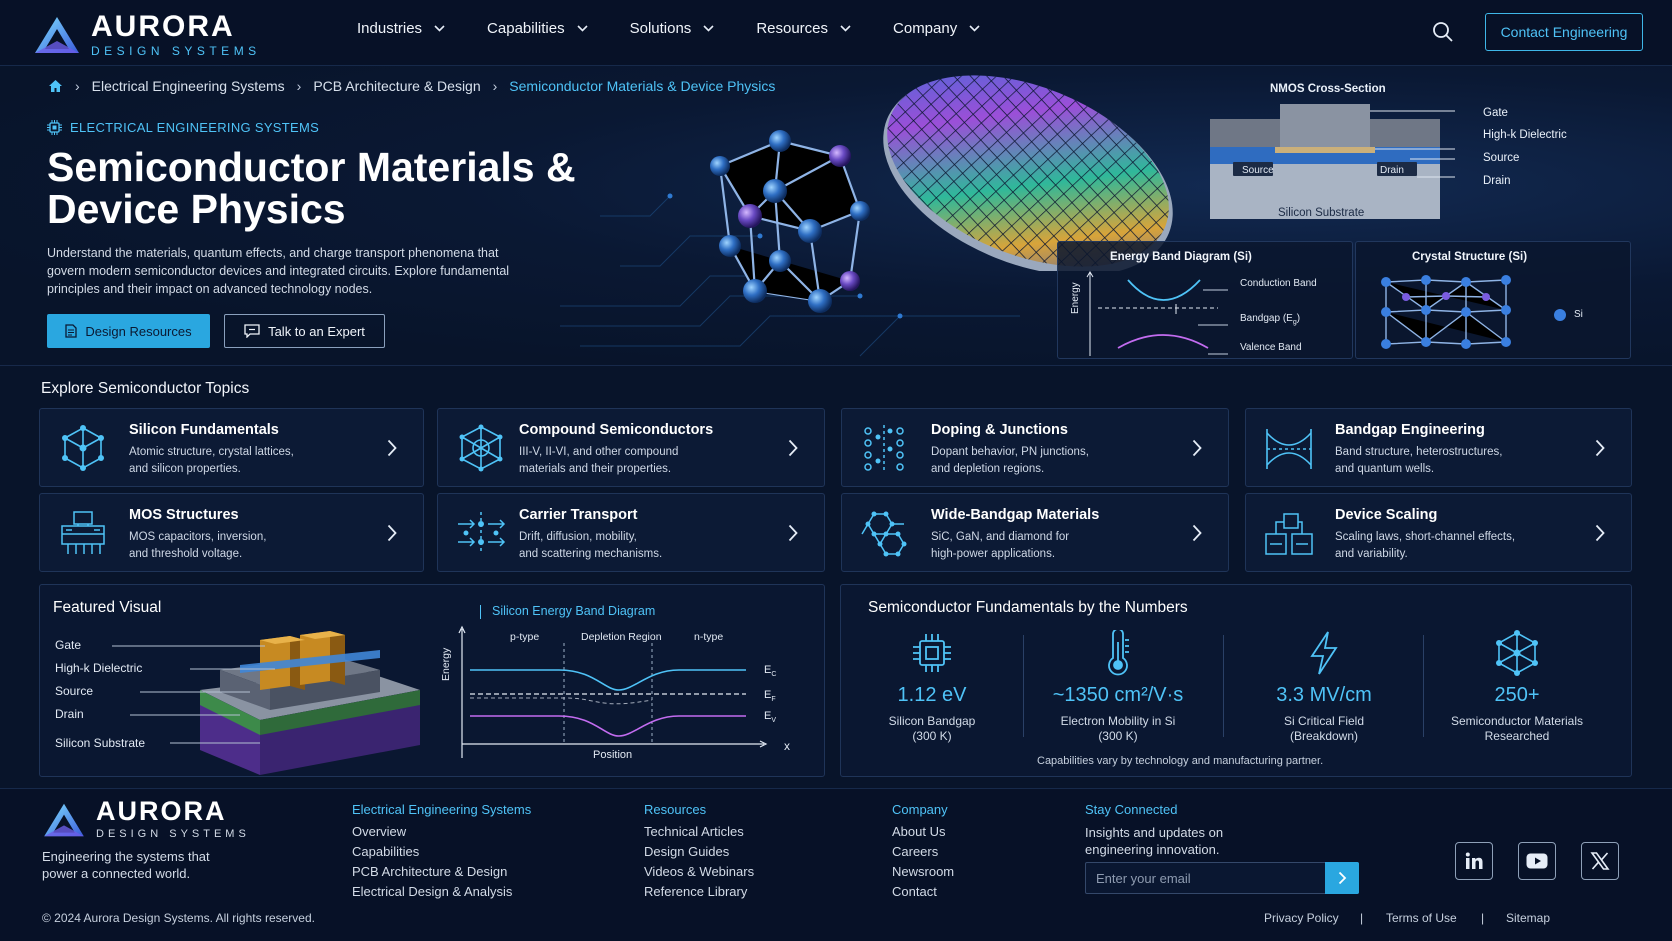 The height and width of the screenshot is (941, 1672). What do you see at coordinates (884, 448) in the screenshot?
I see `dopant-grid-icon` at bounding box center [884, 448].